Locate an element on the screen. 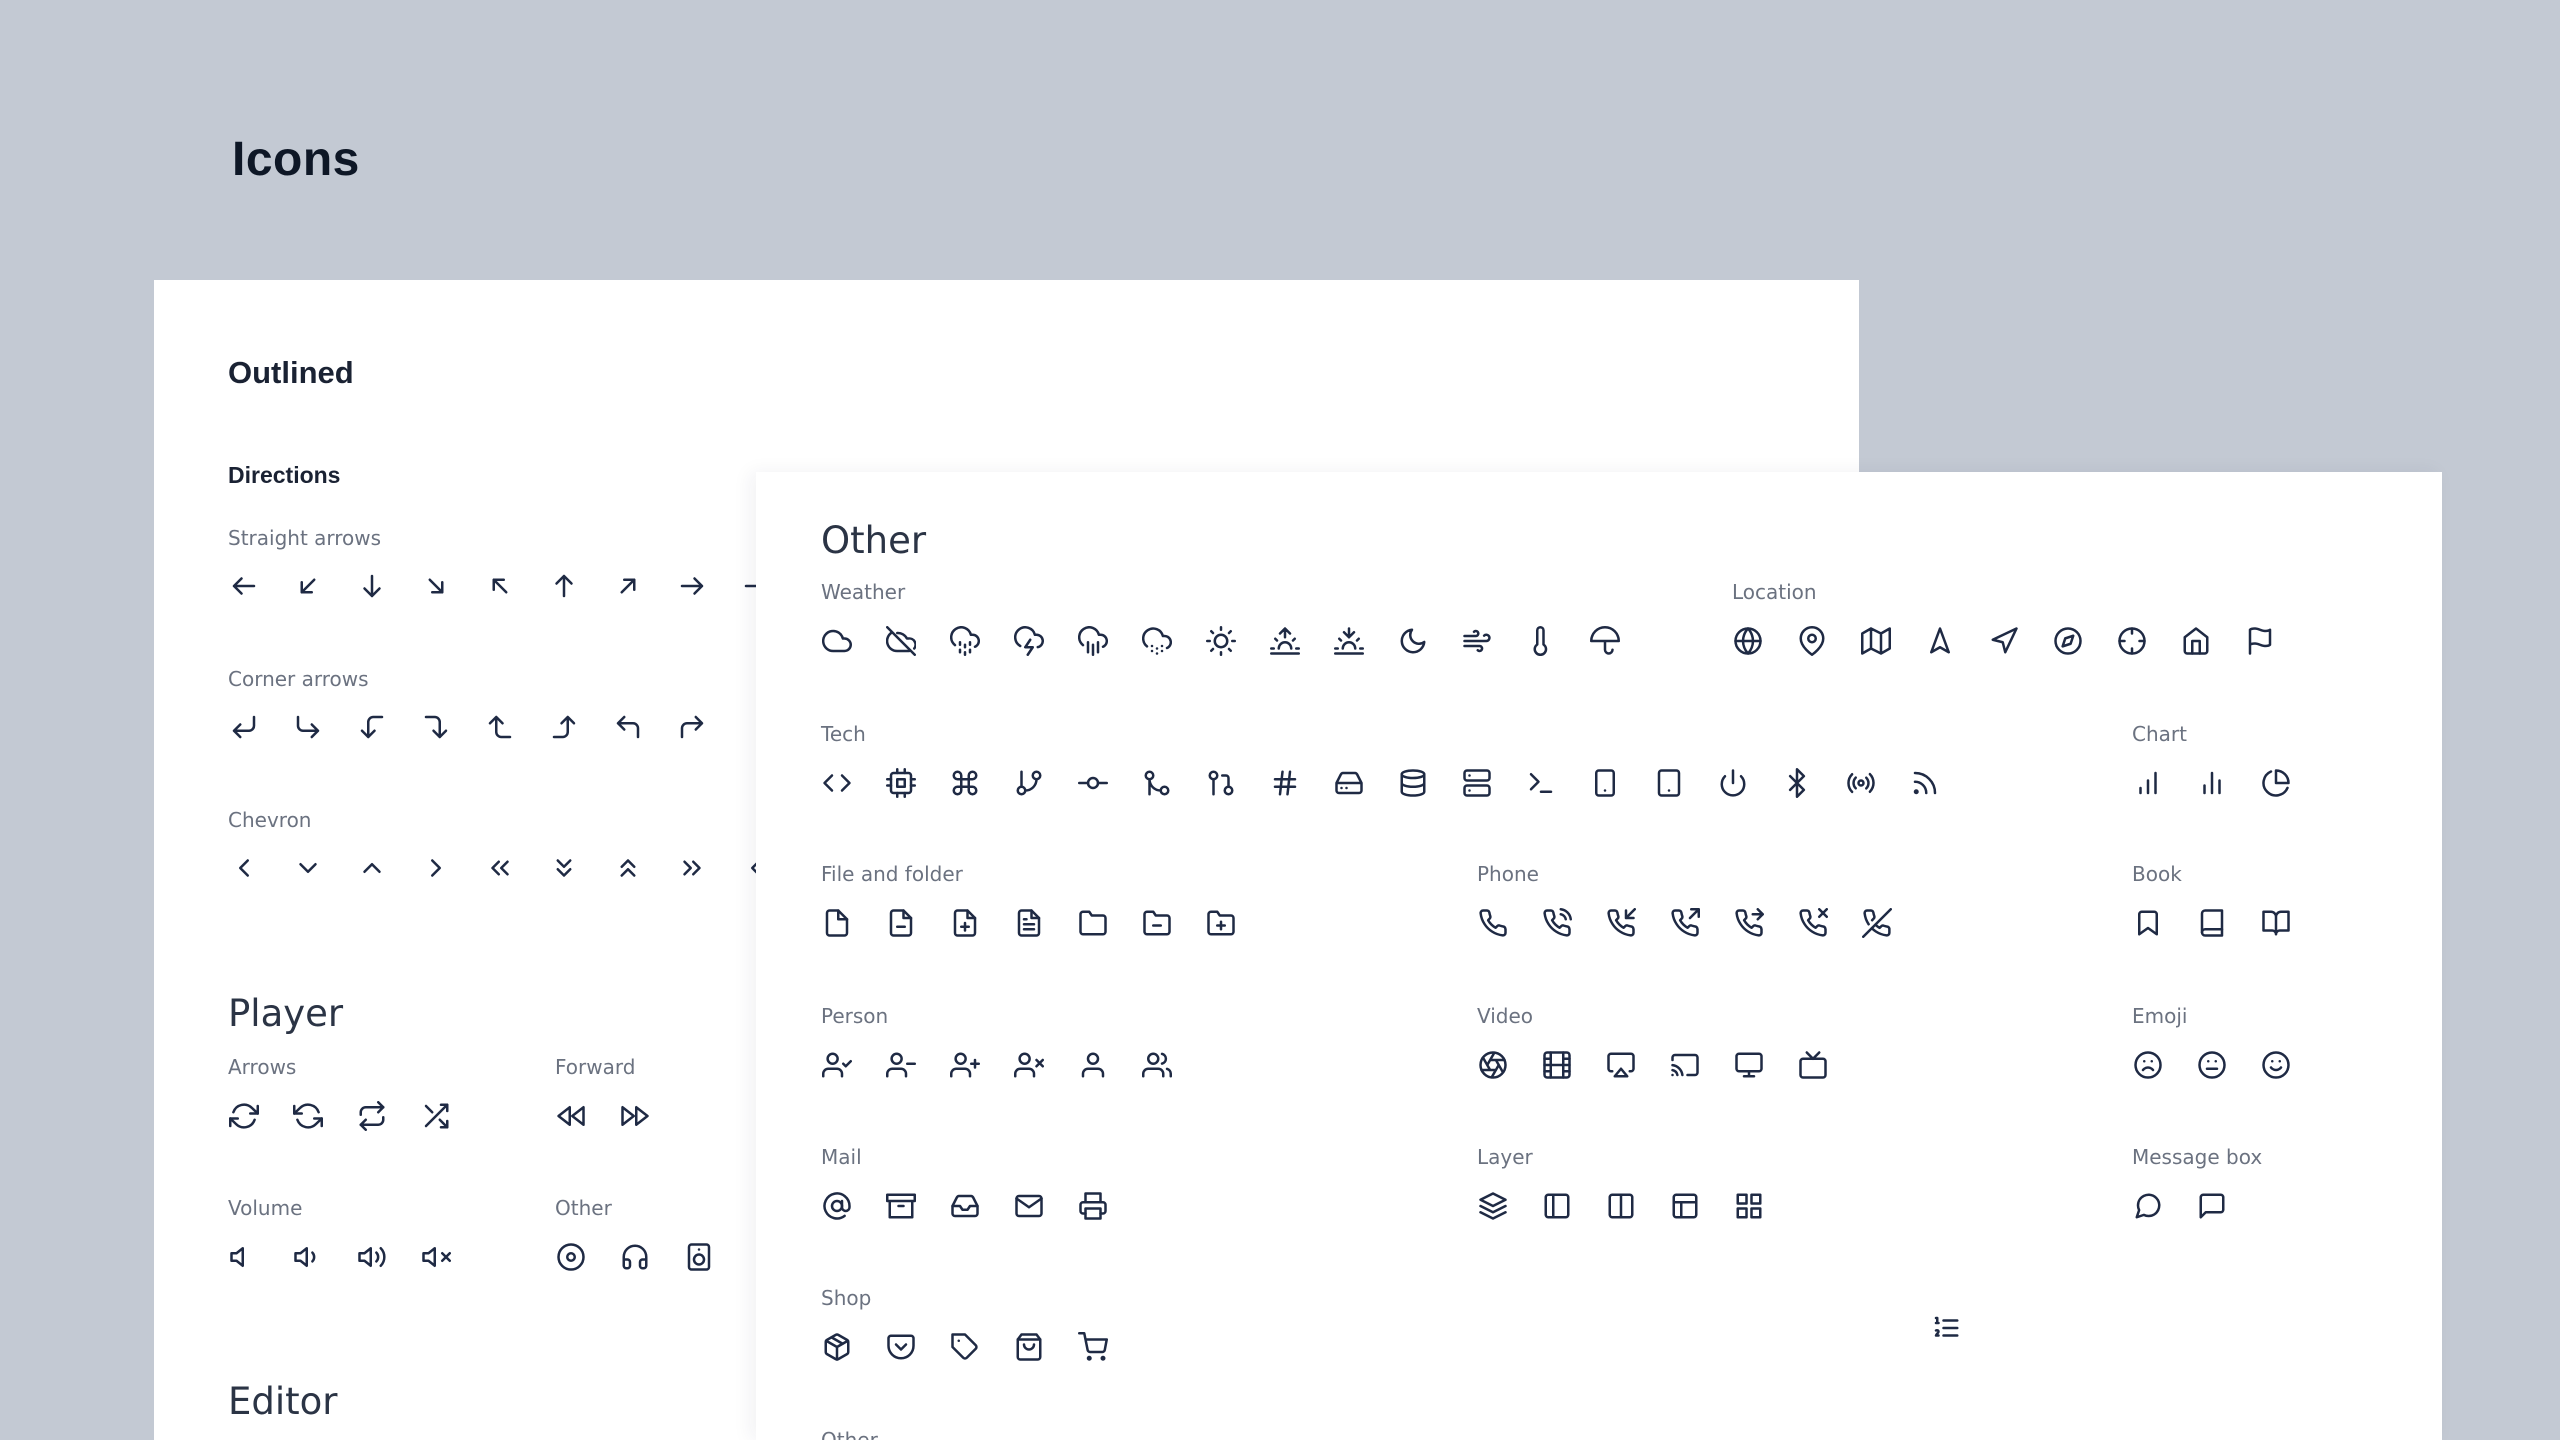 The width and height of the screenshot is (2560, 1440). tablet-icon is located at coordinates (1669, 783).